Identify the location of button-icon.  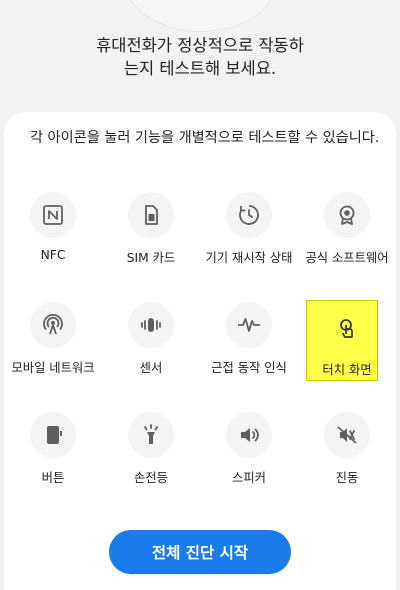
(54, 435).